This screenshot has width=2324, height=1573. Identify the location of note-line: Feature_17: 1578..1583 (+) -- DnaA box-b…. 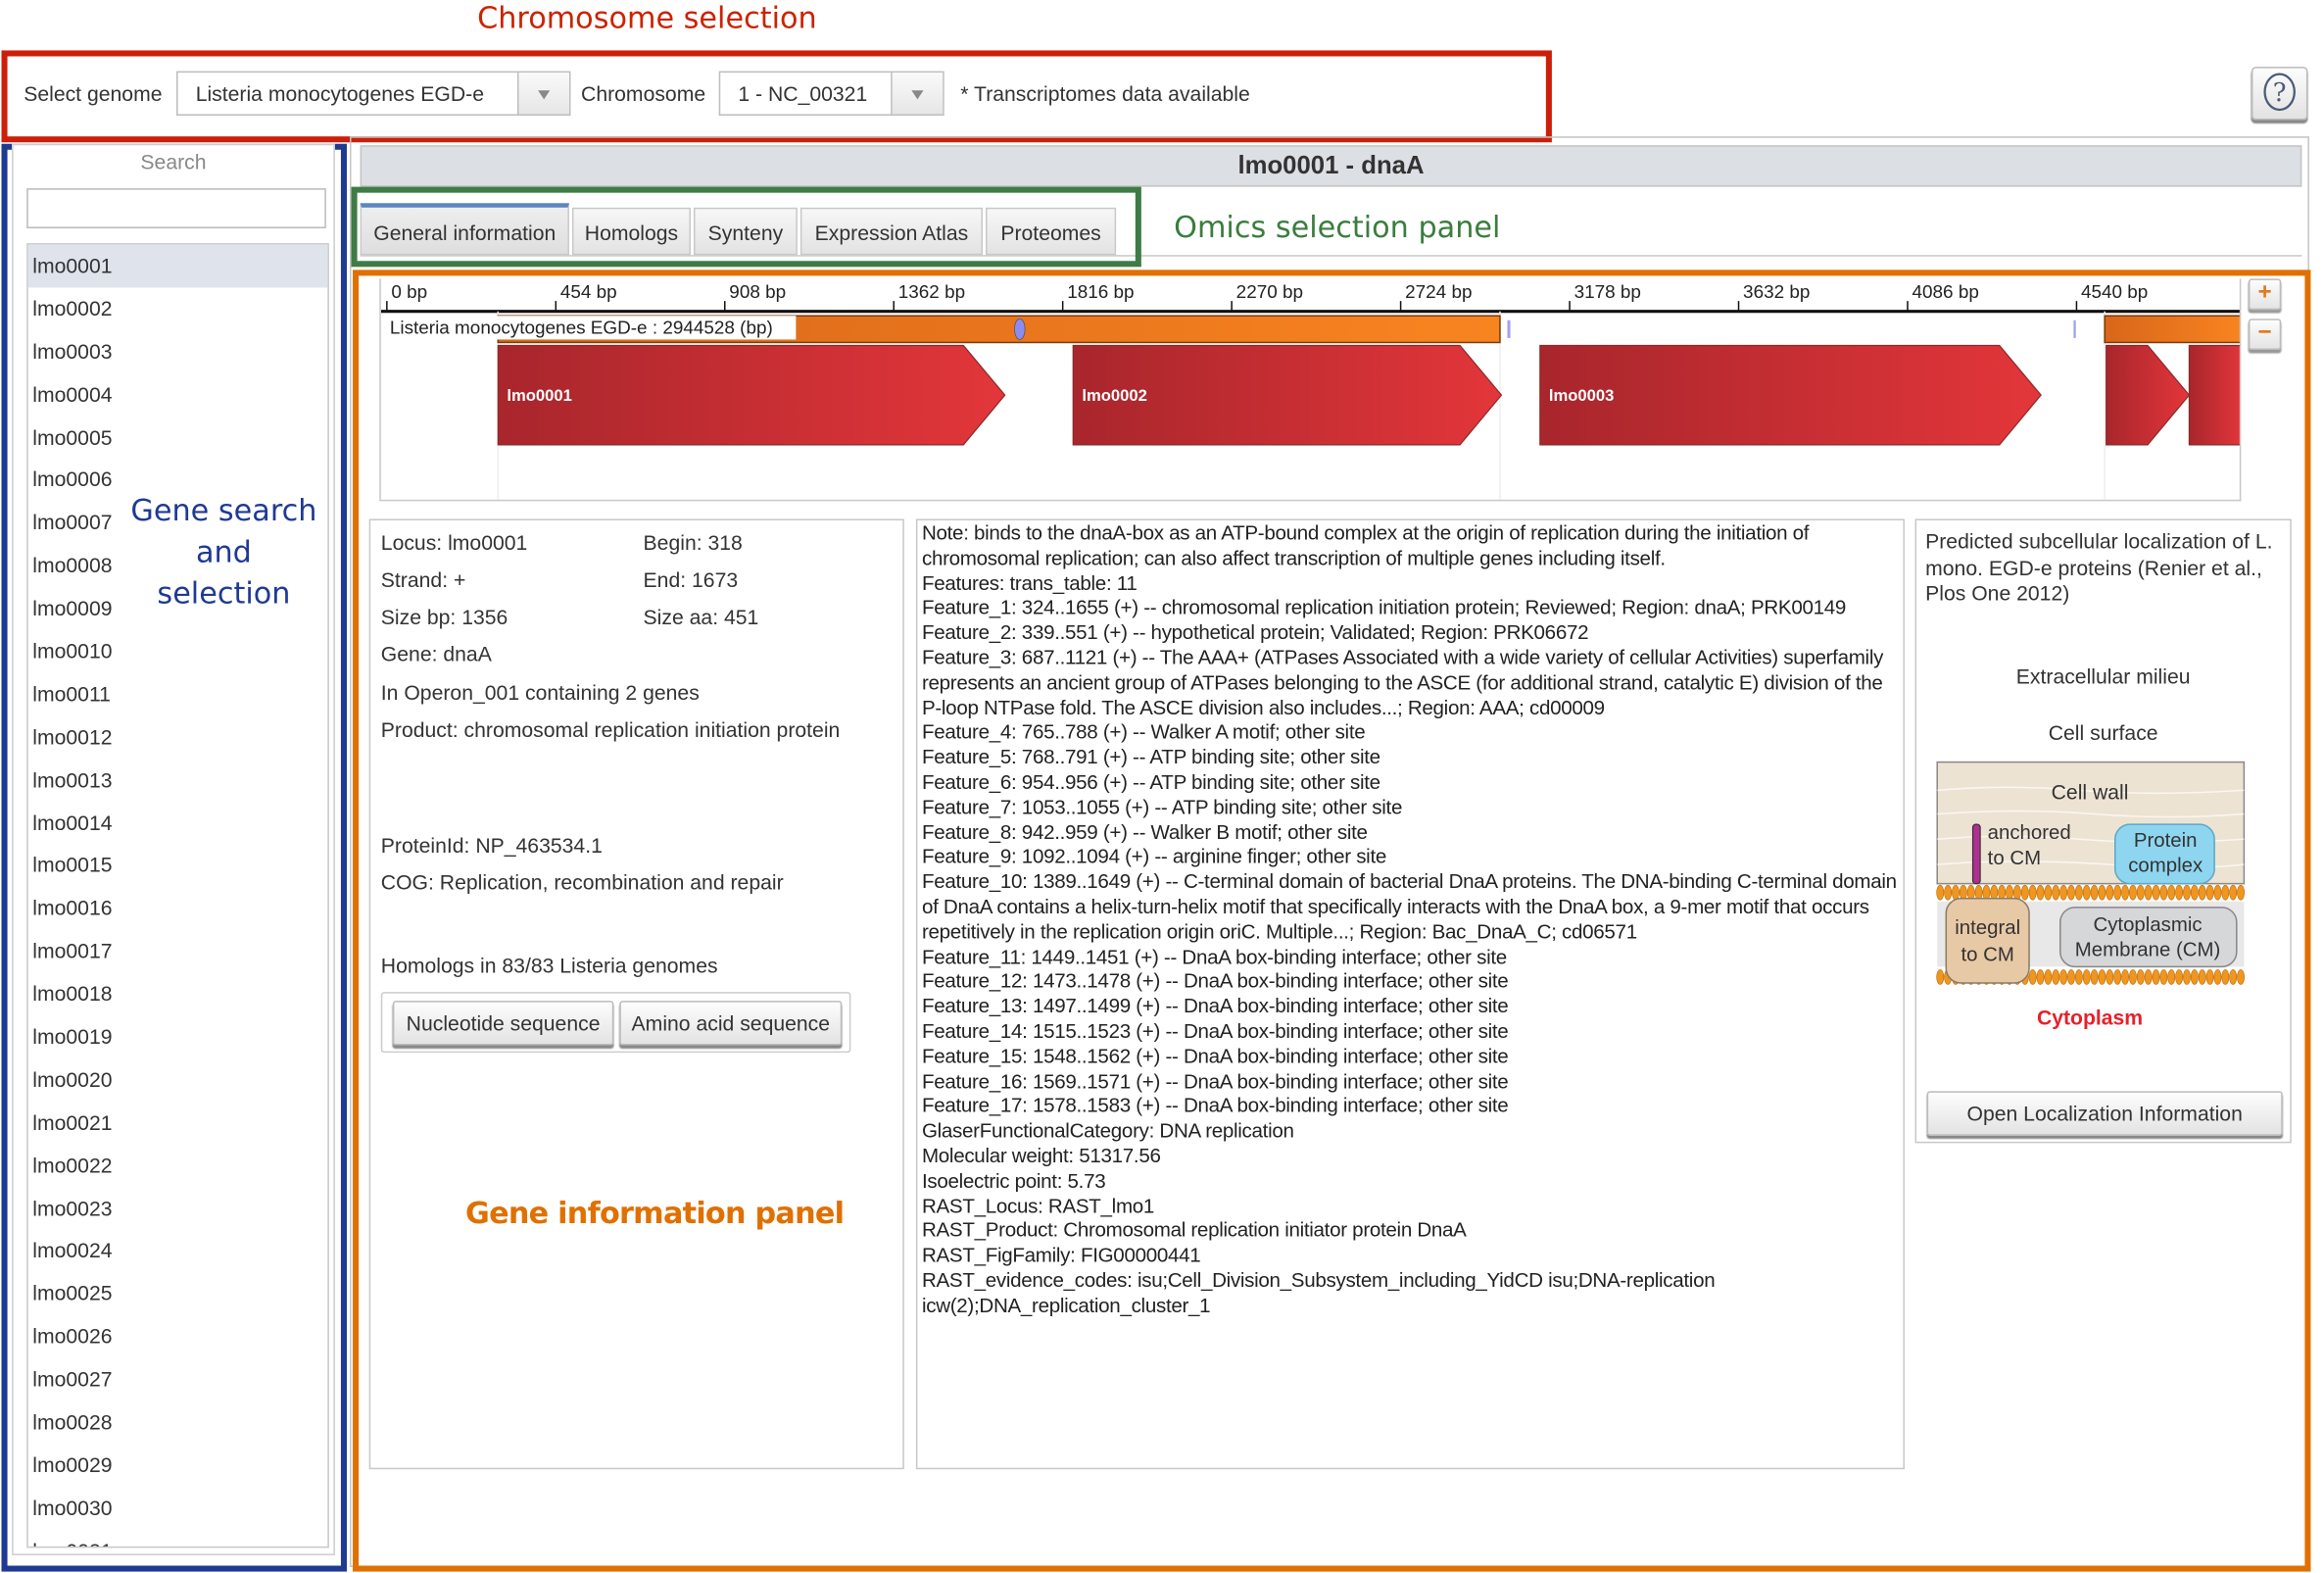
(1215, 1106).